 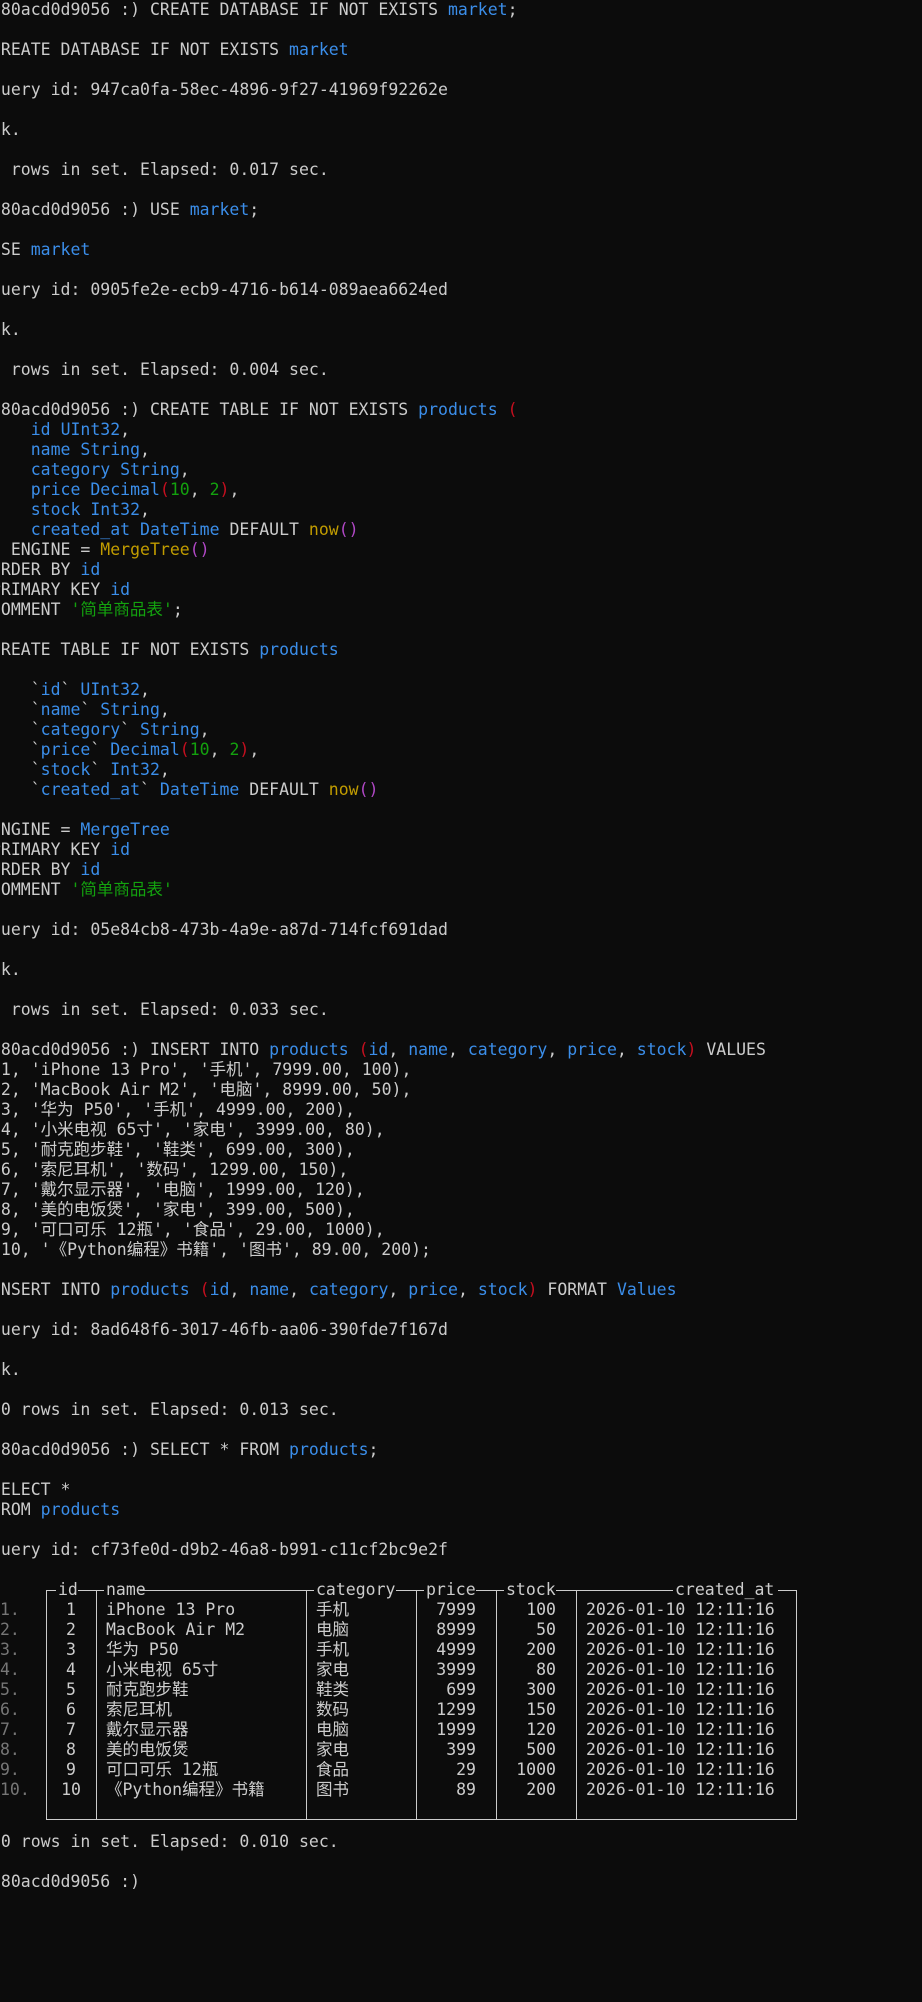 I want to click on table-cell-price: 1999, so click(x=456, y=1729).